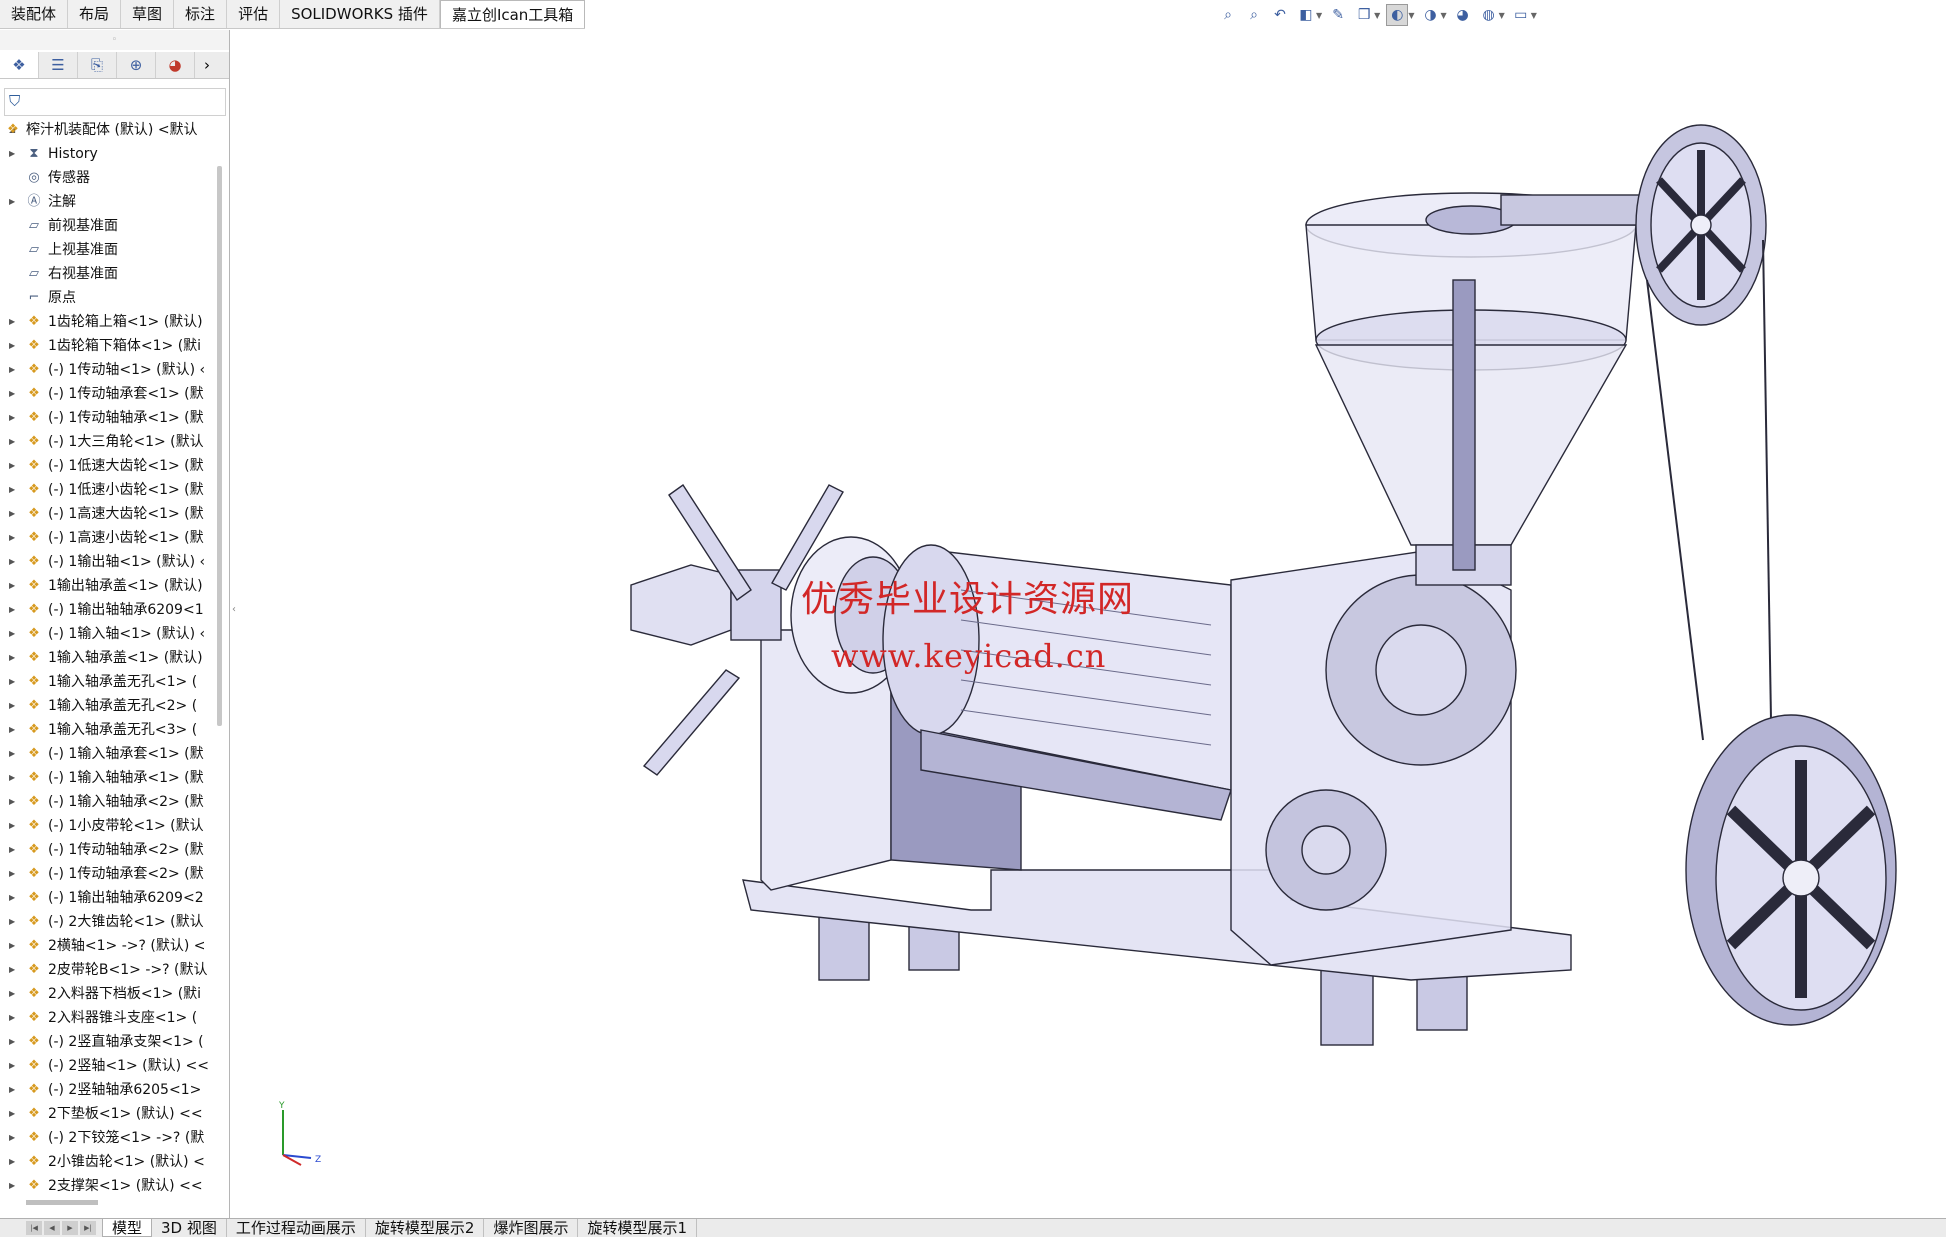 The image size is (1946, 1237). What do you see at coordinates (207, 65) in the screenshot?
I see `more-tabs-icon: ›` at bounding box center [207, 65].